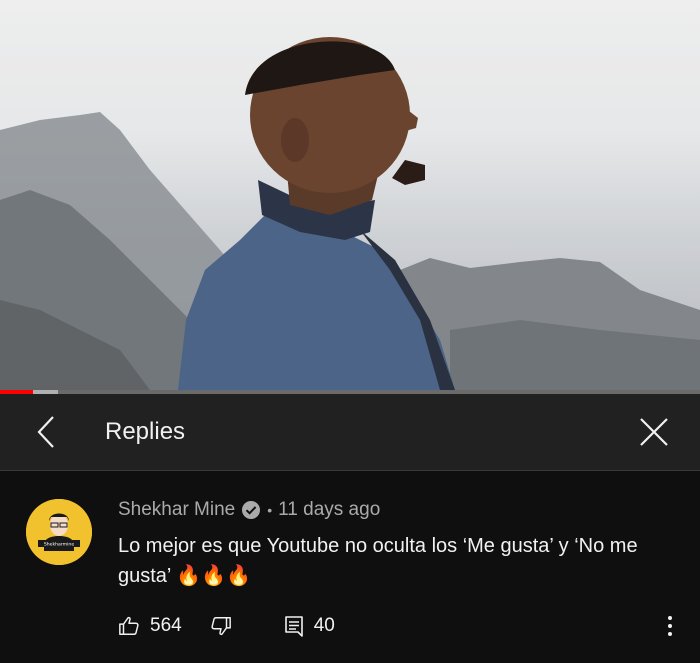 The image size is (700, 663). I want to click on comment-actions: 564 40, so click(226, 626).